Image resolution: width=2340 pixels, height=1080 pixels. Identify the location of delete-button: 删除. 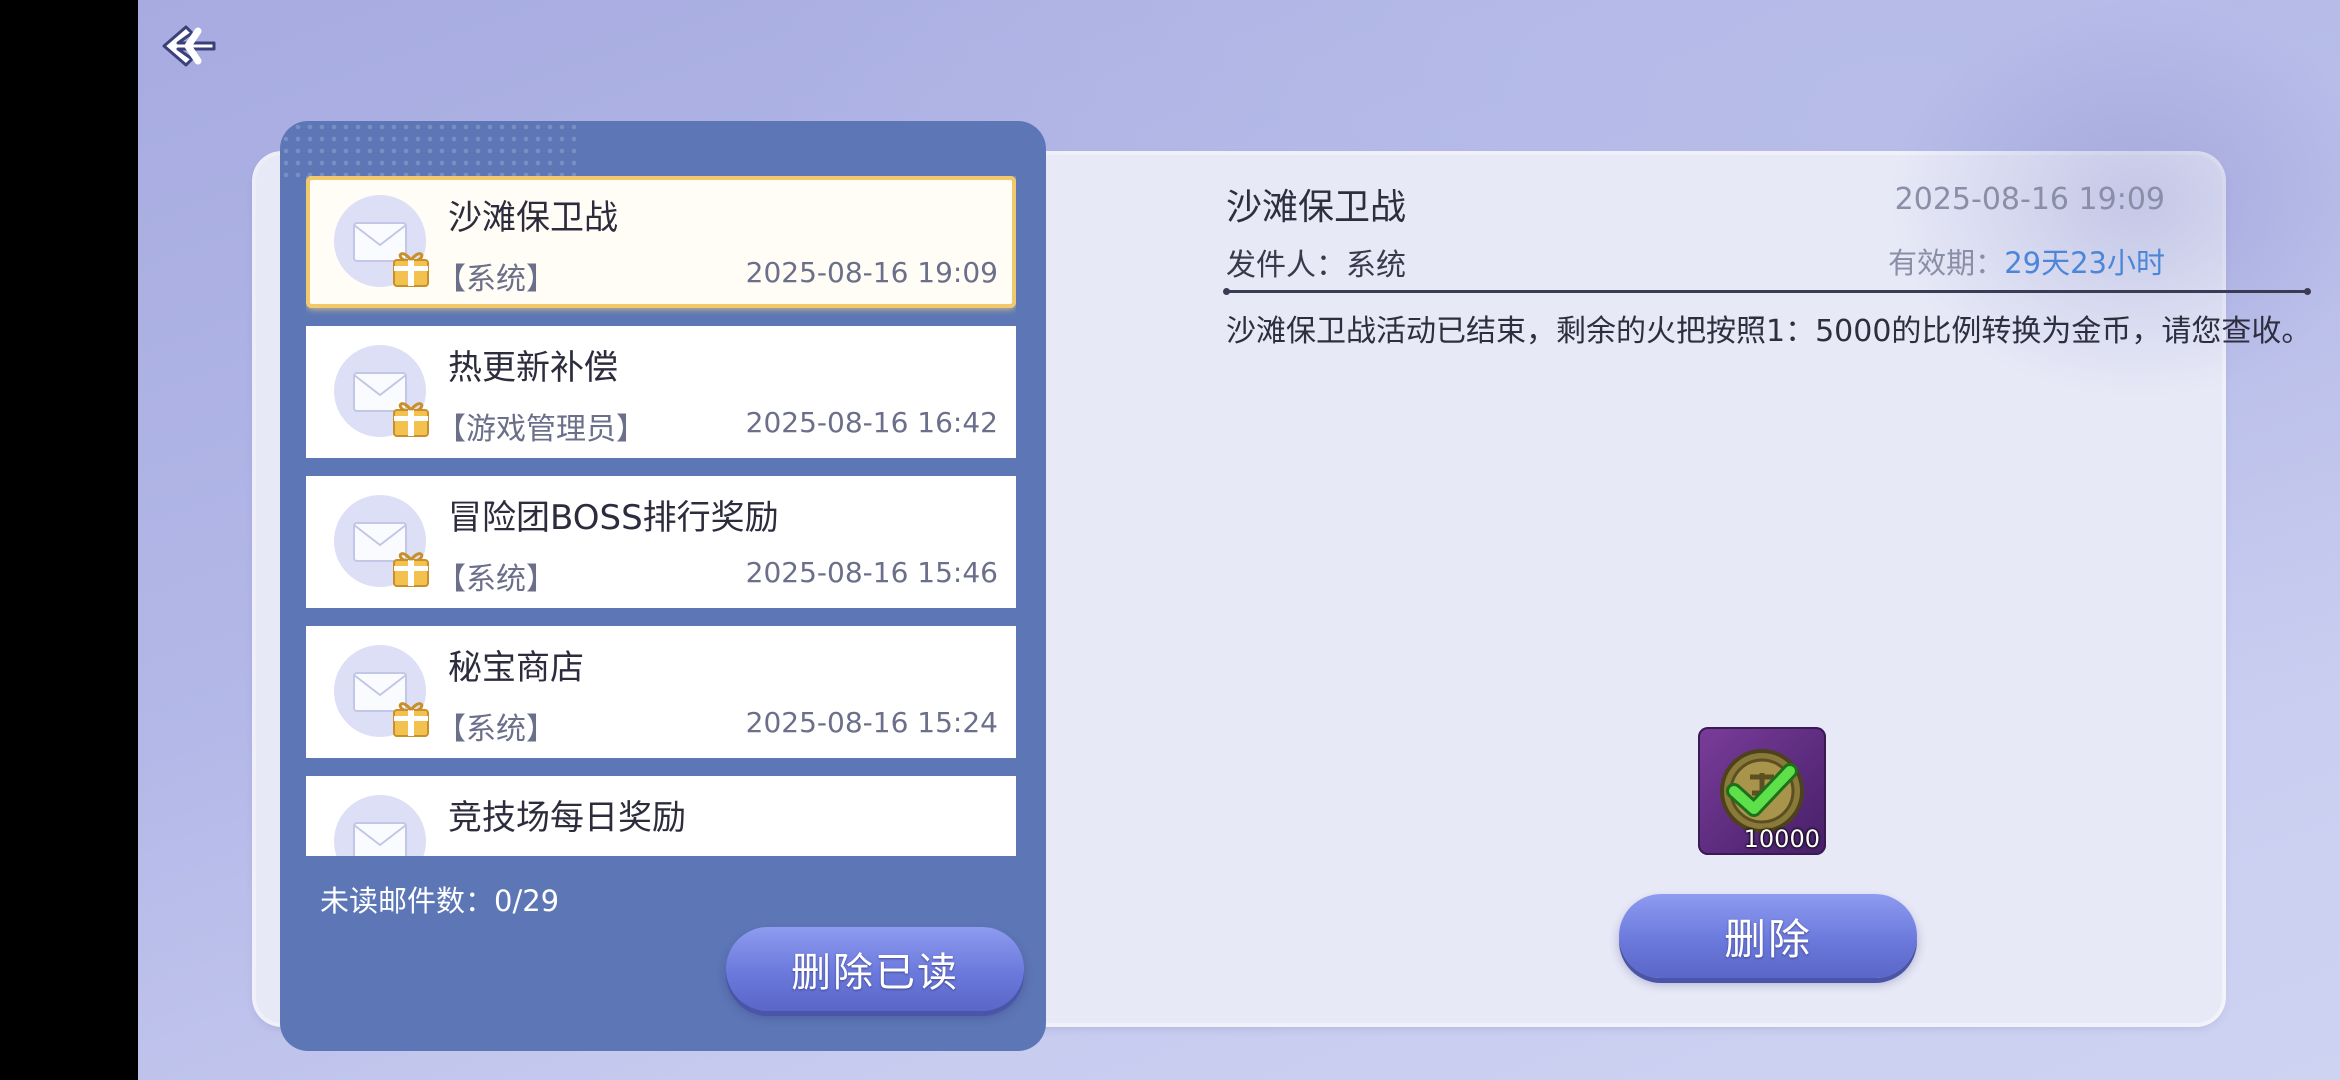
(1768, 936).